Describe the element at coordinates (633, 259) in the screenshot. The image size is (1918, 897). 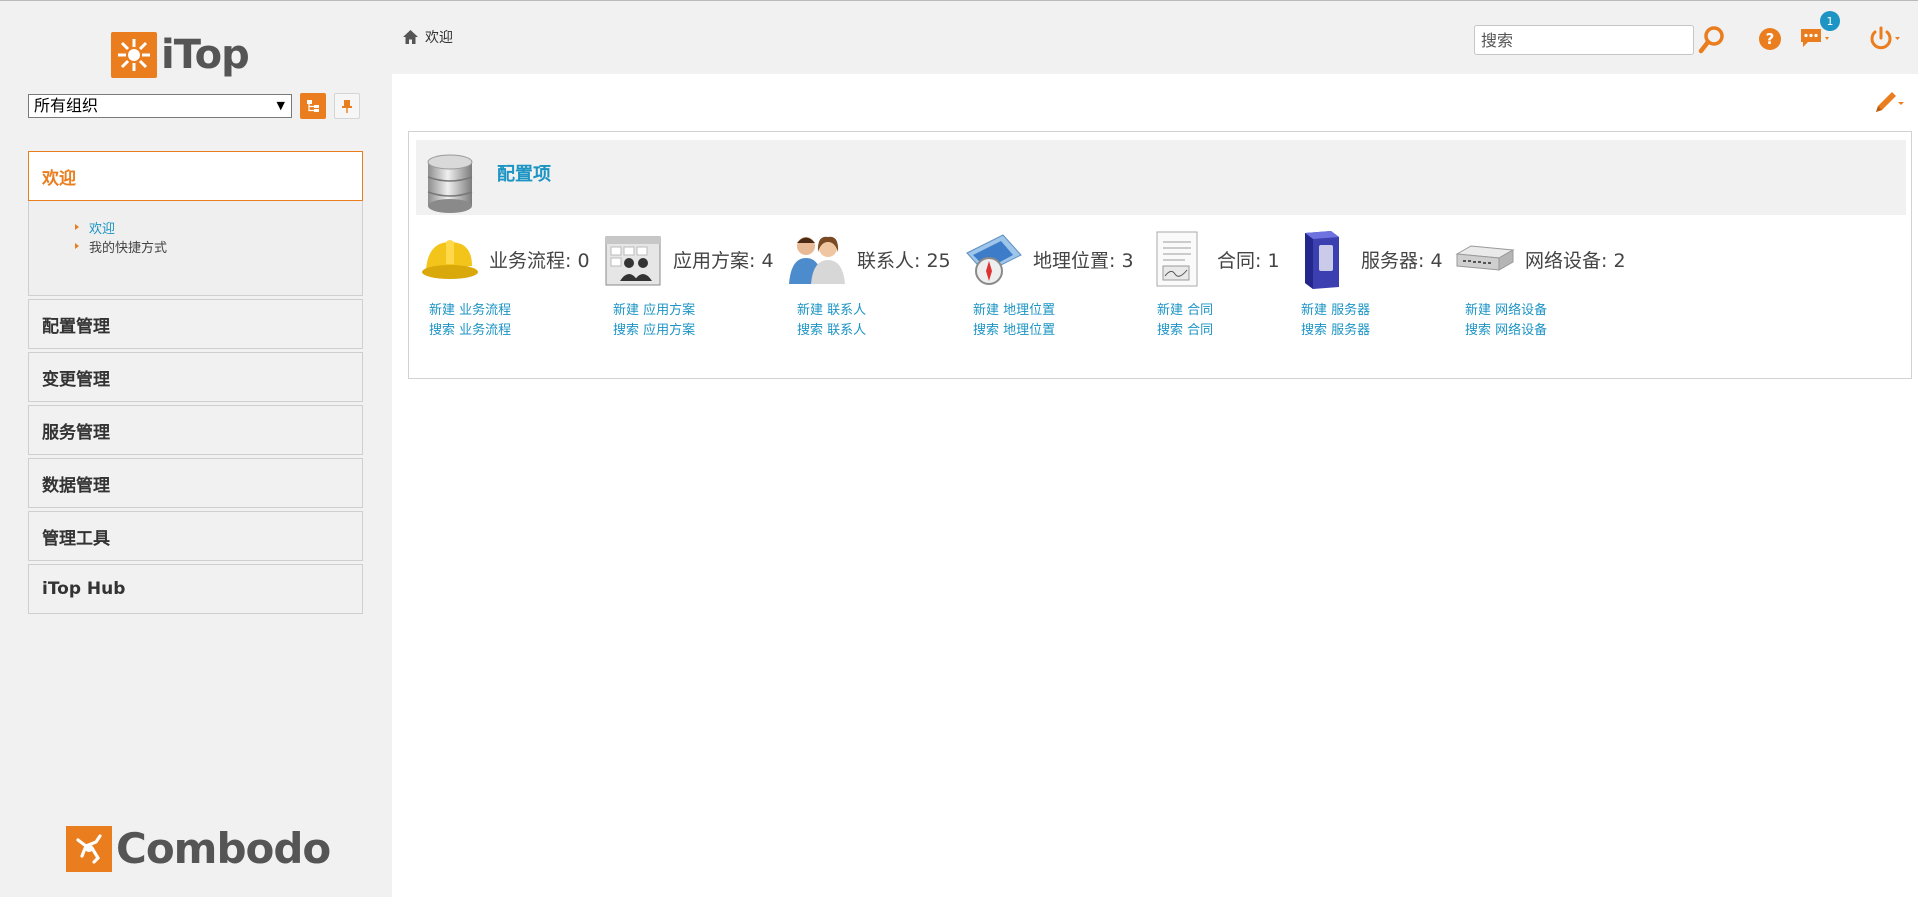
I see `application-solution-icon` at that location.